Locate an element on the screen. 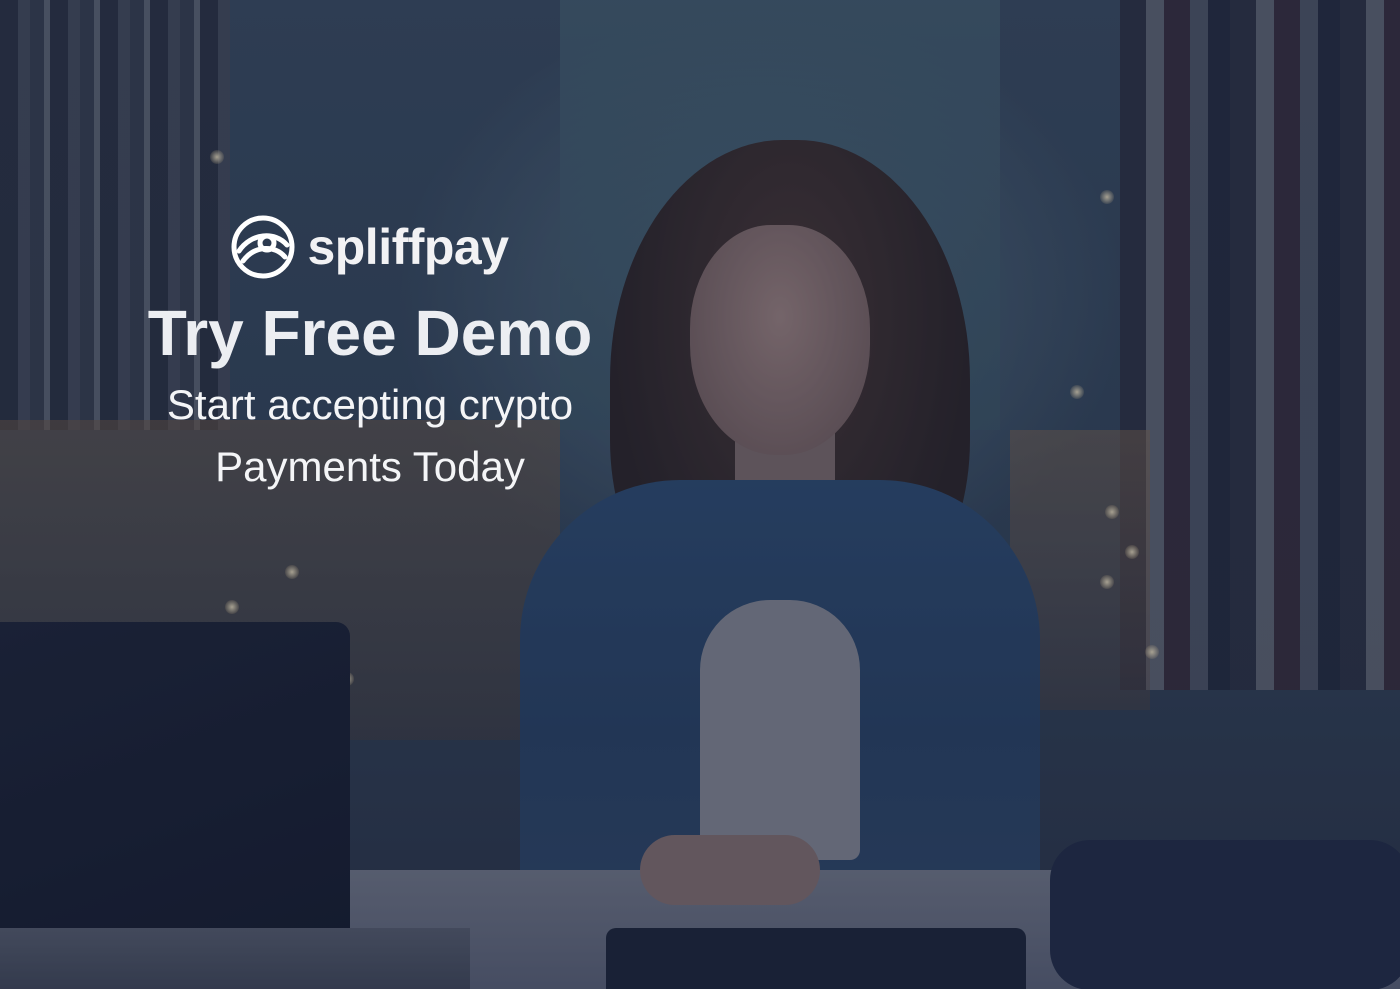 The height and width of the screenshot is (989, 1400). brand-lockup: spliffpay is located at coordinates (370, 247).